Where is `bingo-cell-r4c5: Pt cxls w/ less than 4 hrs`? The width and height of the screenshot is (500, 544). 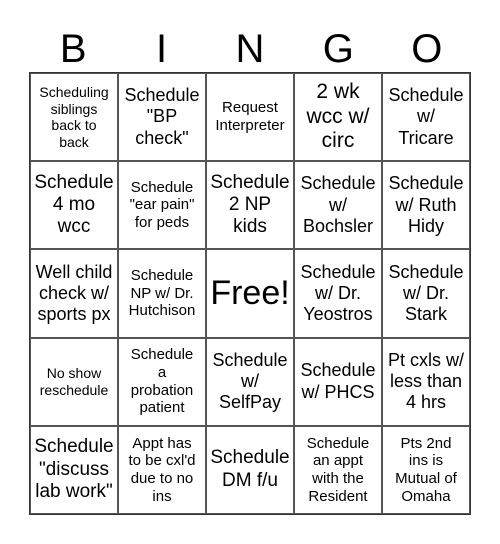 bingo-cell-r4c5: Pt cxls w/ less than 4 hrs is located at coordinates (426, 381).